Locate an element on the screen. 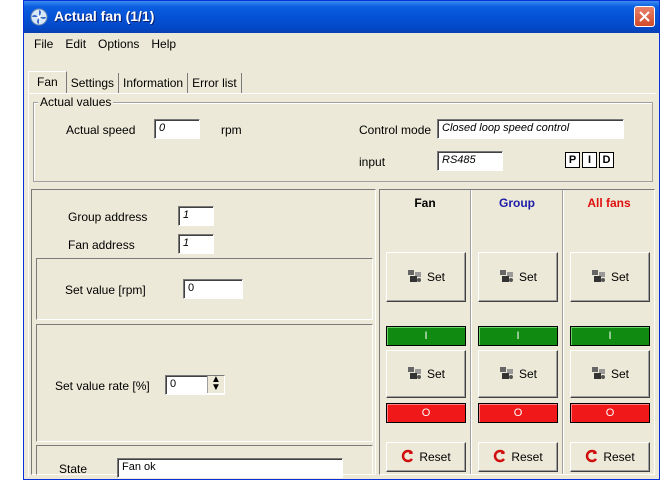 The height and width of the screenshot is (496, 668). group-reset-button: Reset is located at coordinates (518, 457).